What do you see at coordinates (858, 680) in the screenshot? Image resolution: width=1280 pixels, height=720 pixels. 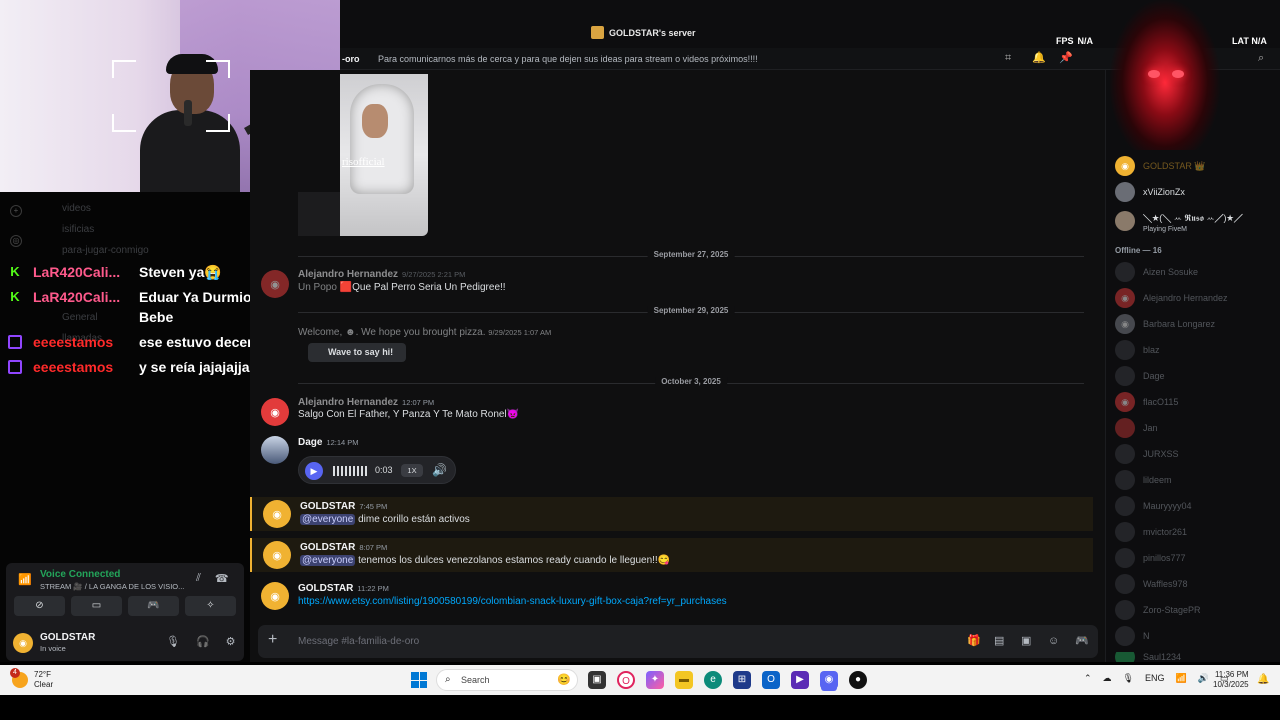 I see `obs-icon: ●` at bounding box center [858, 680].